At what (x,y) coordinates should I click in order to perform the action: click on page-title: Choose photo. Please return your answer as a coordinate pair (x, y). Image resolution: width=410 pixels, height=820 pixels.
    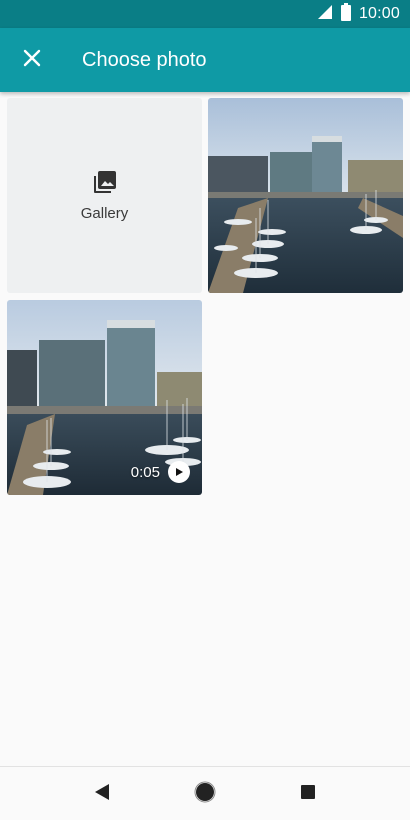
    Looking at the image, I should click on (144, 59).